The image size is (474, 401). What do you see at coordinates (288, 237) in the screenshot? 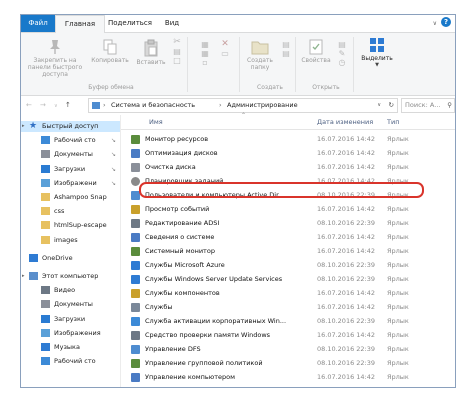
I see `file-row: Сведения о системе 16.07.2016 14:42 Ярлык` at bounding box center [288, 237].